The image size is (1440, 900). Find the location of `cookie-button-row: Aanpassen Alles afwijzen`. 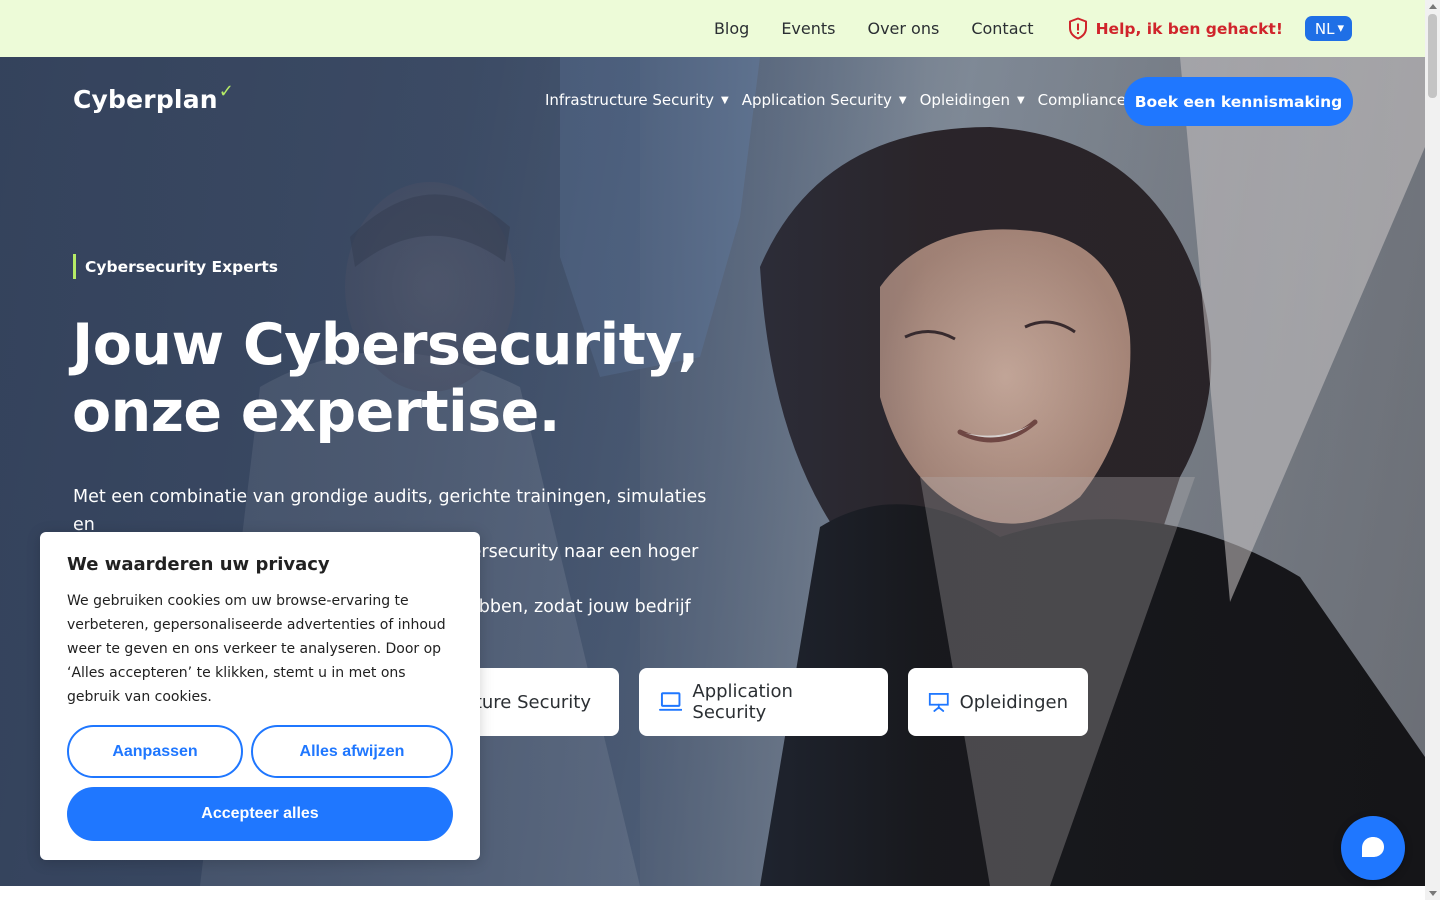

cookie-button-row: Aanpassen Alles afwijzen is located at coordinates (260, 751).